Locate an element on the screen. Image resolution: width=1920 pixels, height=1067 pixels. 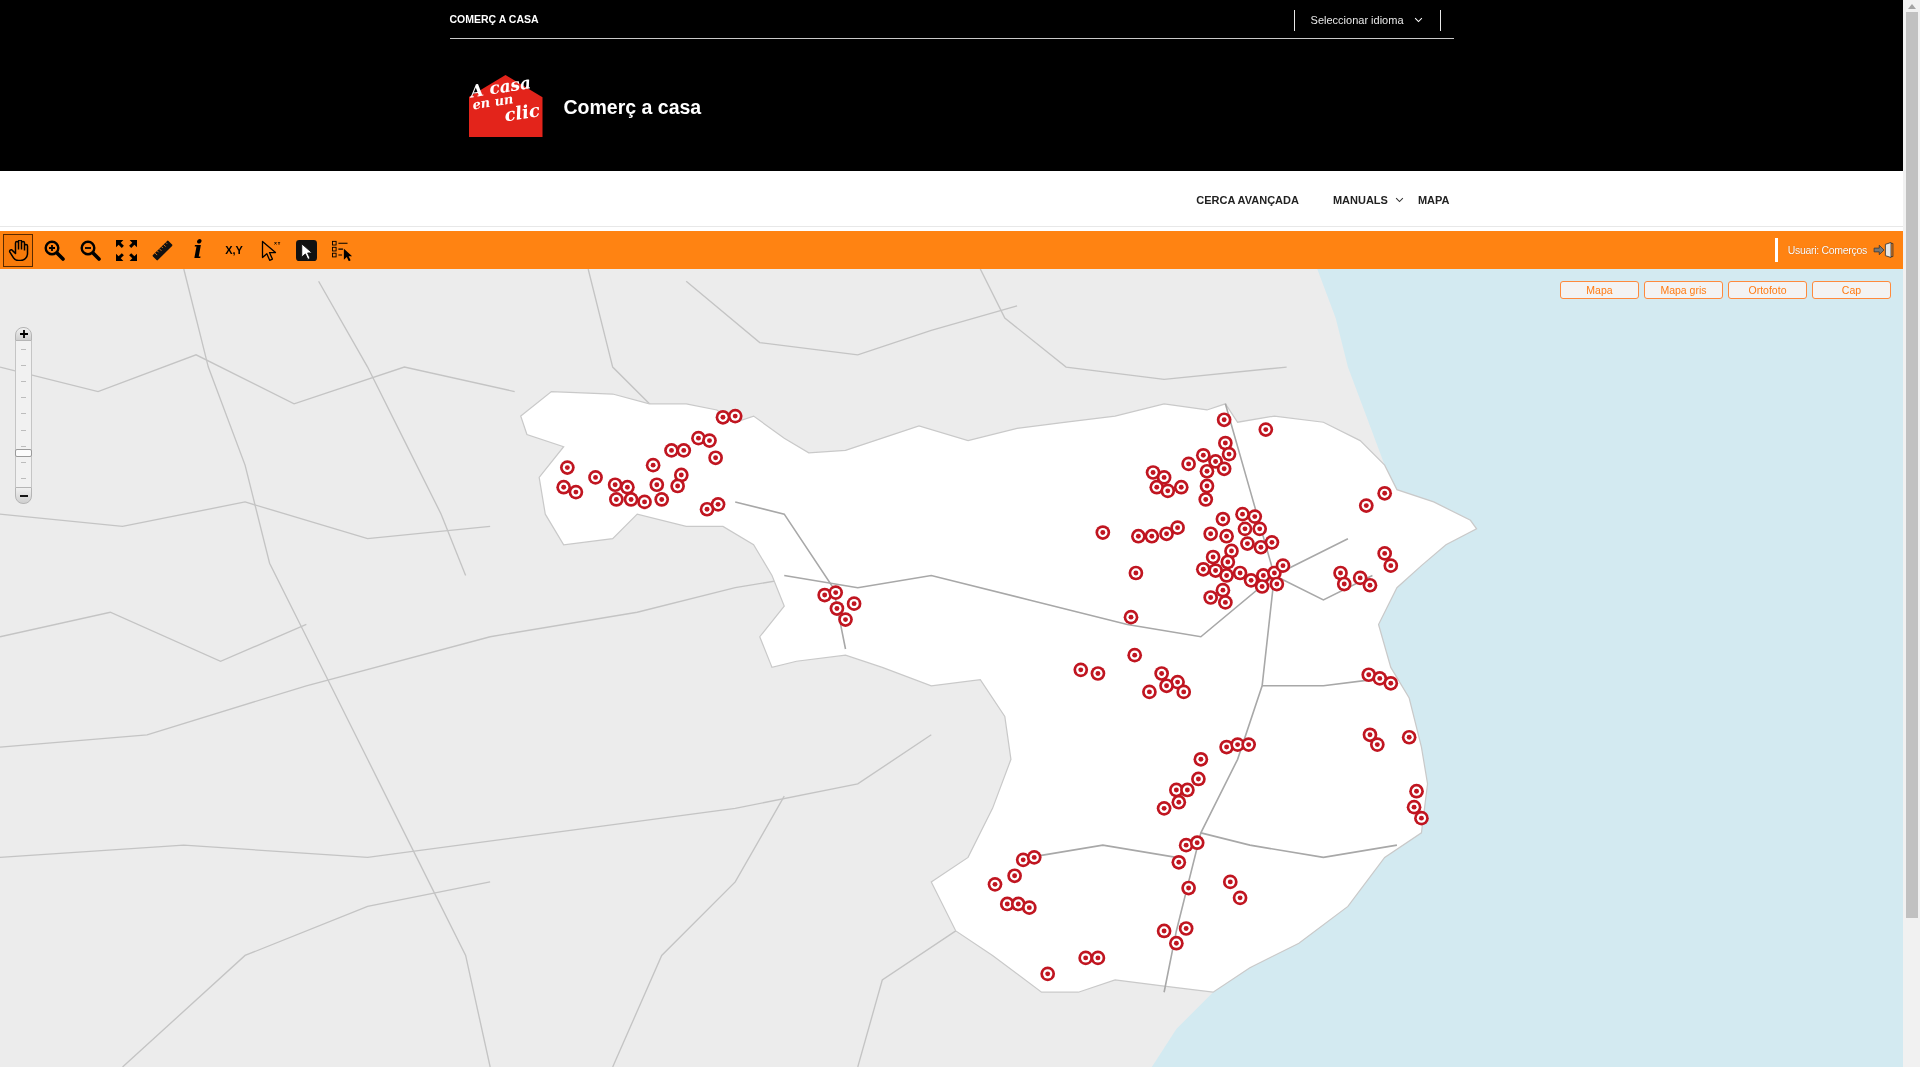
site-title: COMERÇ A CASA is located at coordinates (494, 19).